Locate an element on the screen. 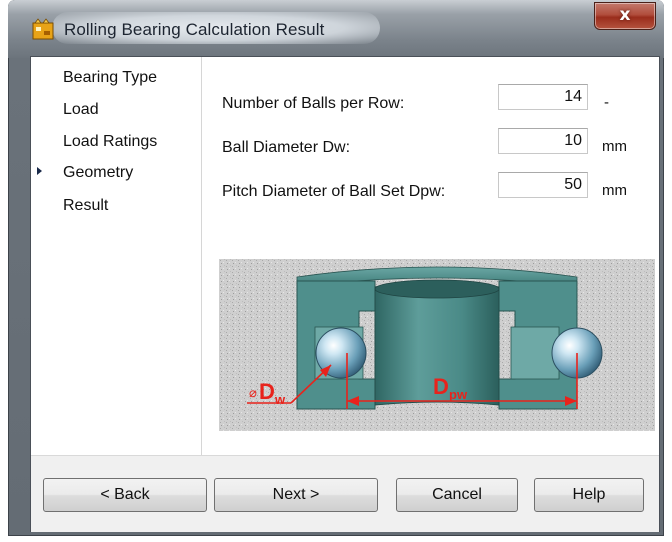 The width and height of the screenshot is (672, 542). close-icon: x is located at coordinates (625, 15).